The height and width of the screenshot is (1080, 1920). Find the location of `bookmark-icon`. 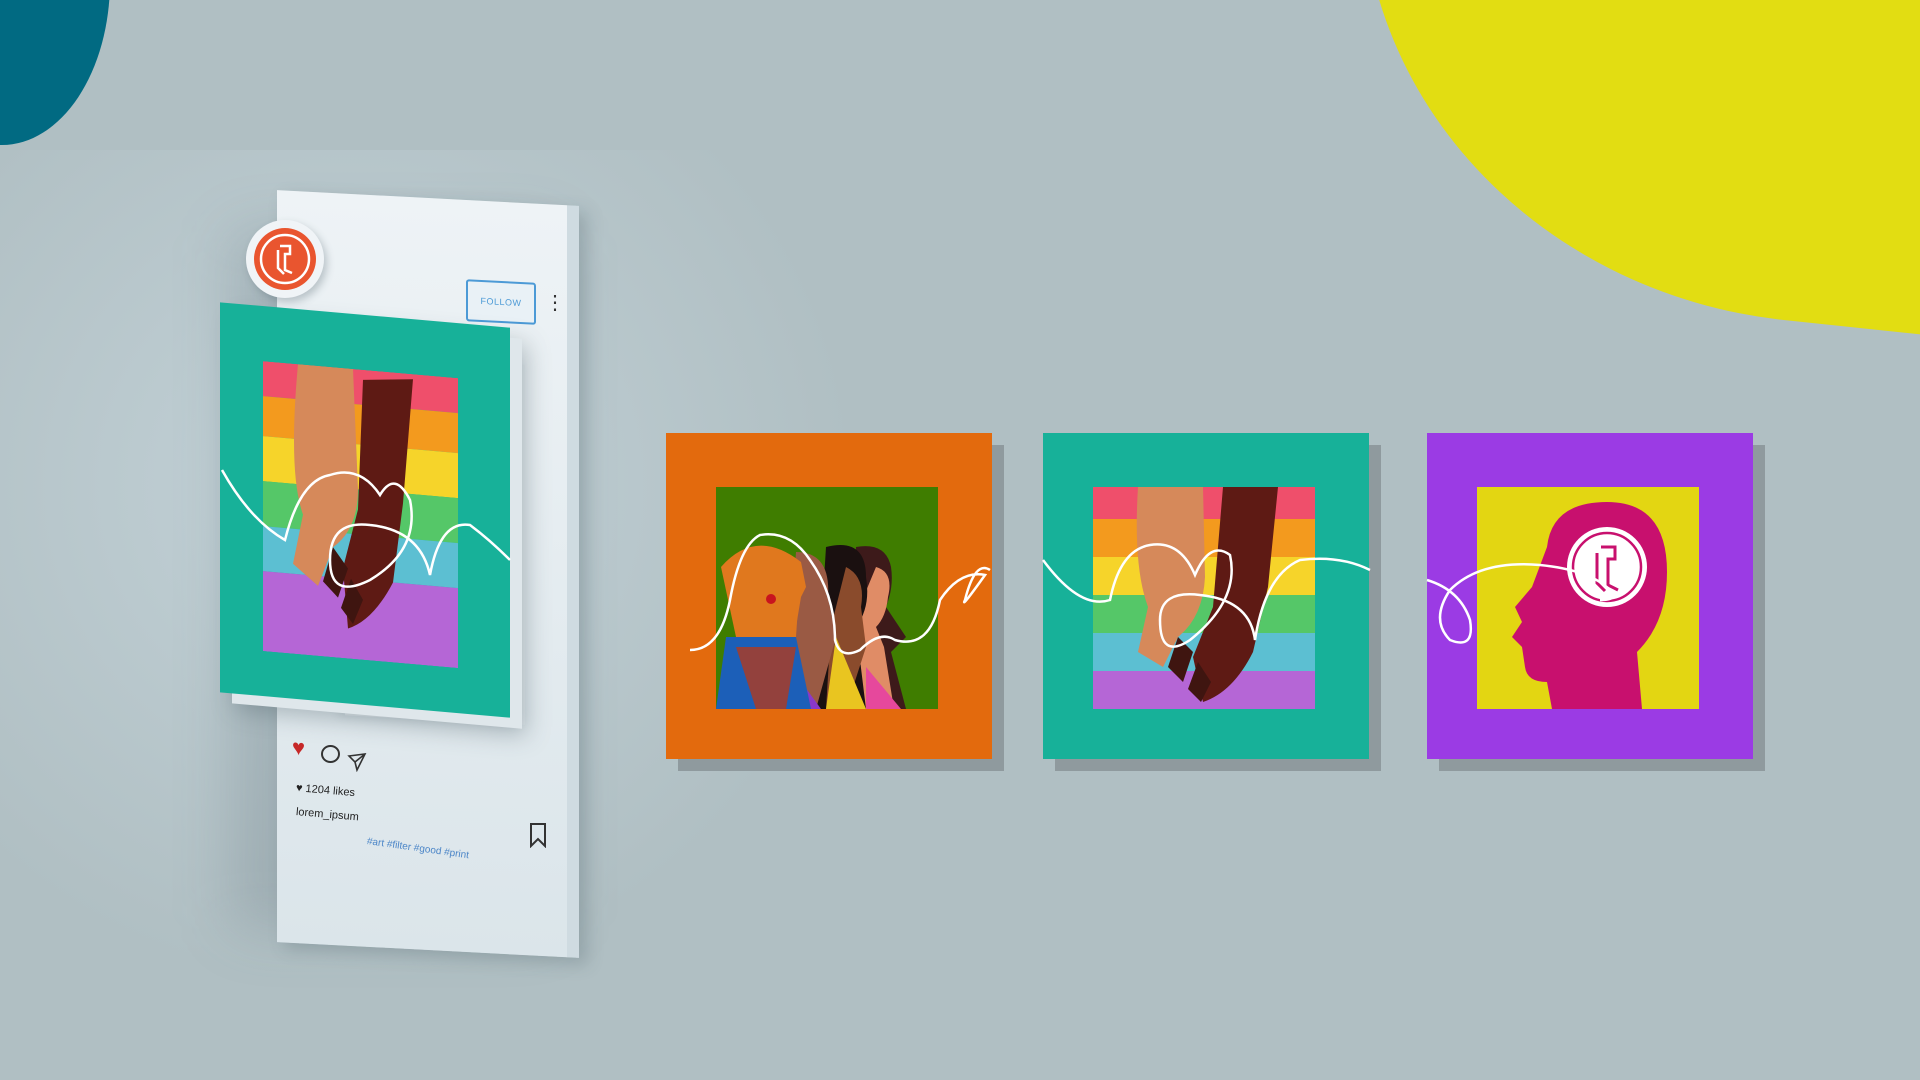

bookmark-icon is located at coordinates (538, 837).